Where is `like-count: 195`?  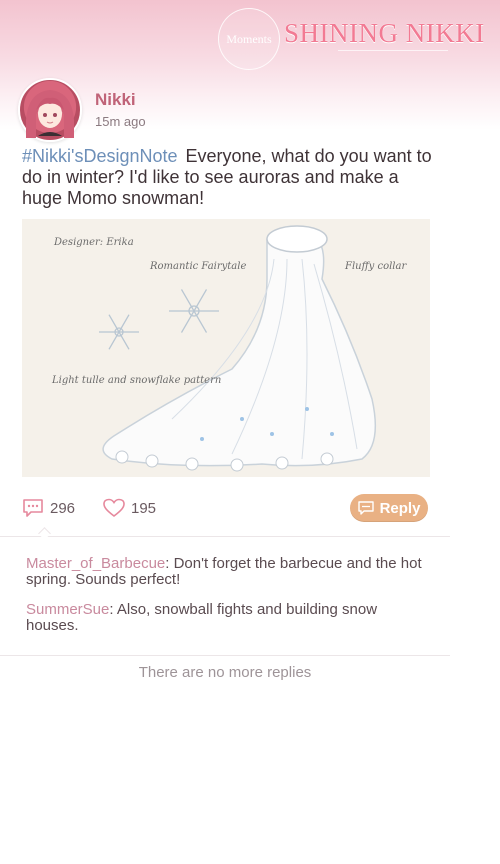 like-count: 195 is located at coordinates (144, 508).